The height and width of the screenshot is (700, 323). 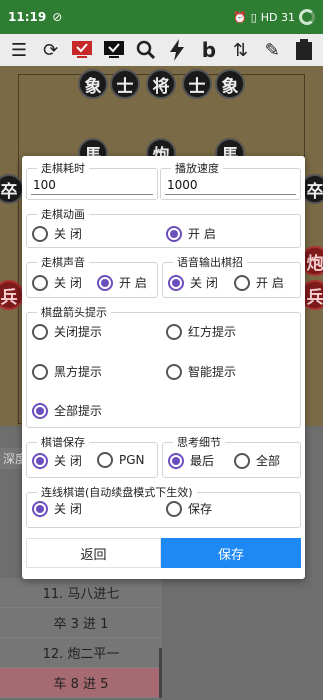 I want to click on voice-label: 语音输出棋招, so click(x=210, y=262).